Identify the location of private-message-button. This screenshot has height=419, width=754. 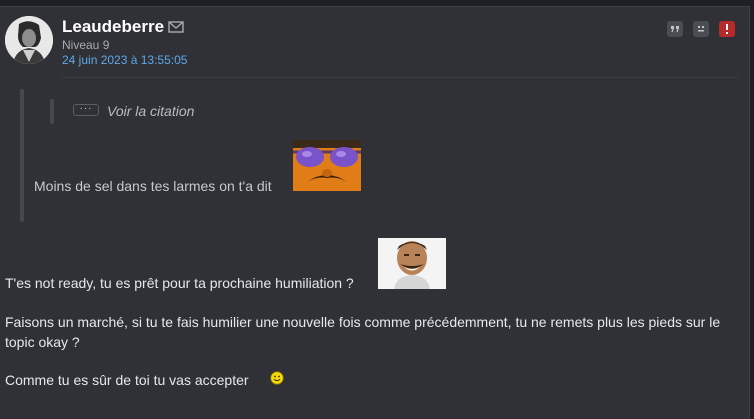
(701, 29).